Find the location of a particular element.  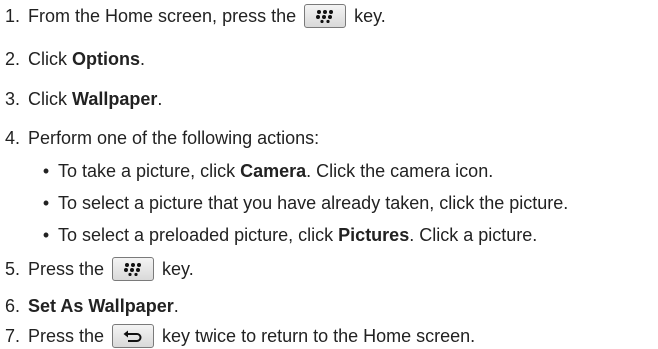

step-number: 7. is located at coordinates (12, 335).